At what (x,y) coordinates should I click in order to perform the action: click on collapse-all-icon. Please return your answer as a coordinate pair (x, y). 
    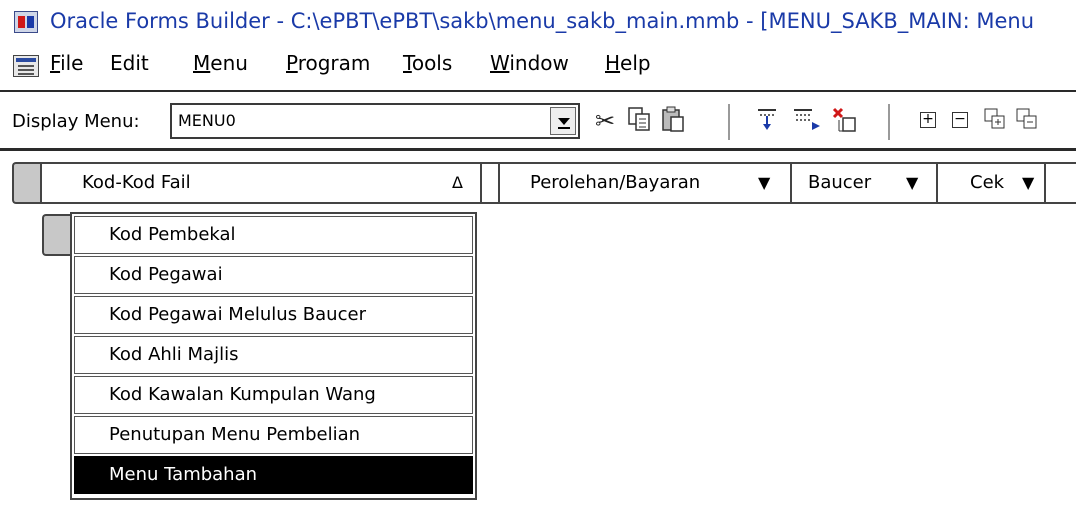
    Looking at the image, I should click on (1027, 121).